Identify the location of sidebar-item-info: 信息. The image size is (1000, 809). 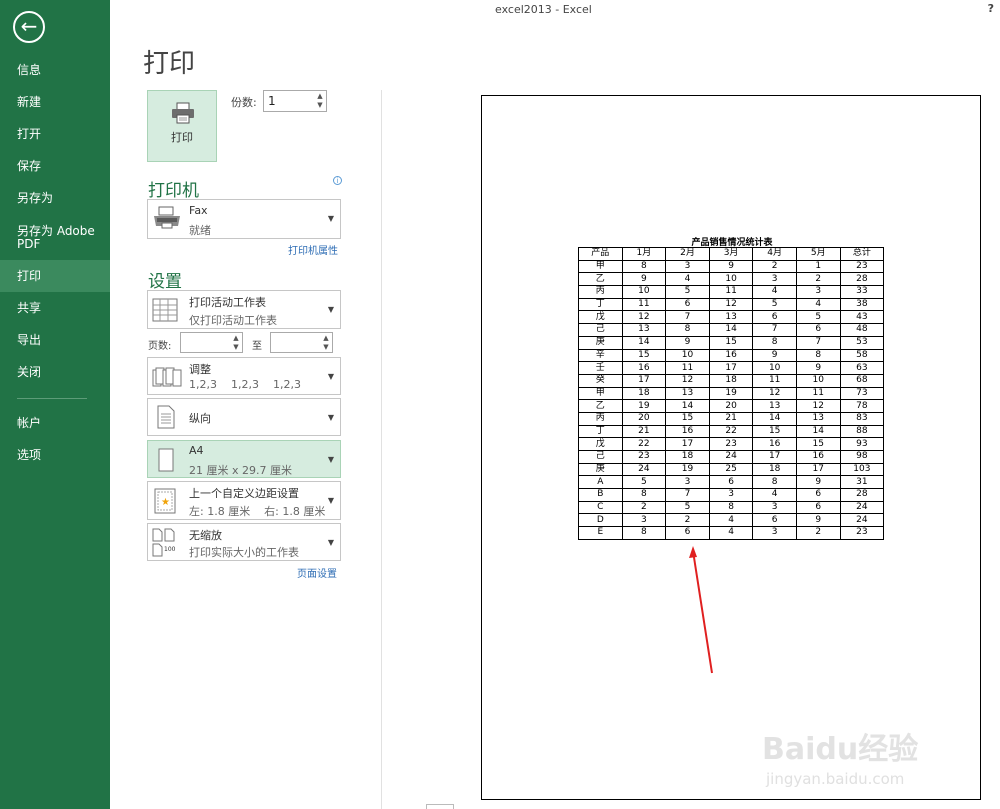
(55, 70).